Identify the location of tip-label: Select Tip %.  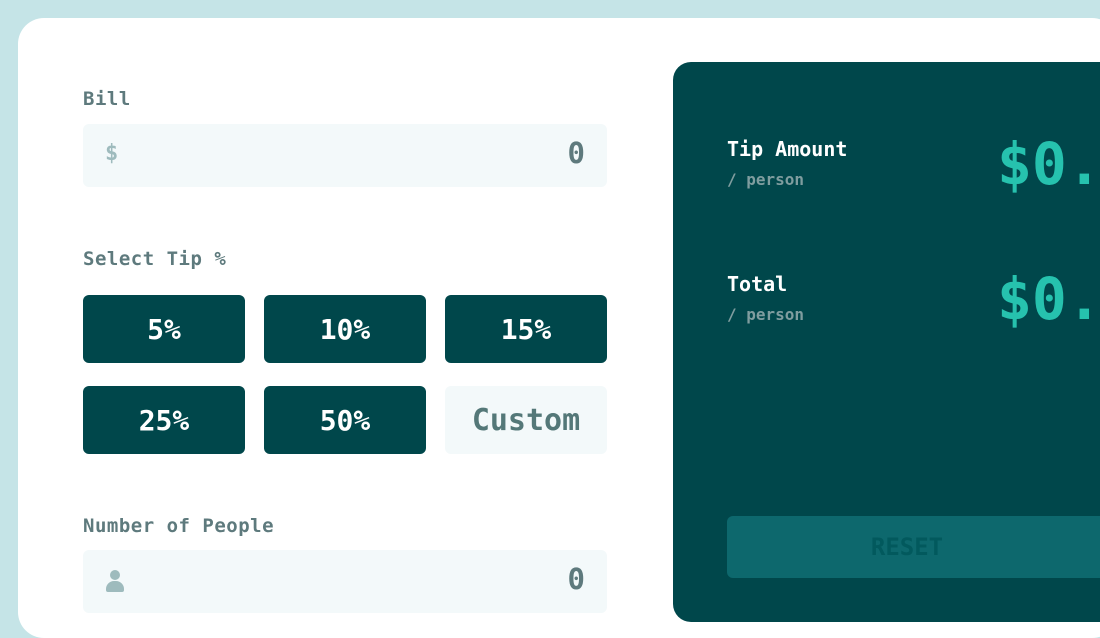
(155, 259).